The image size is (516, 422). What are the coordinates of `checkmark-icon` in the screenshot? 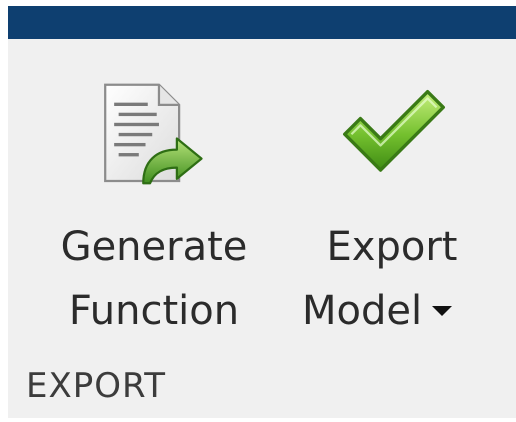 It's located at (394, 132).